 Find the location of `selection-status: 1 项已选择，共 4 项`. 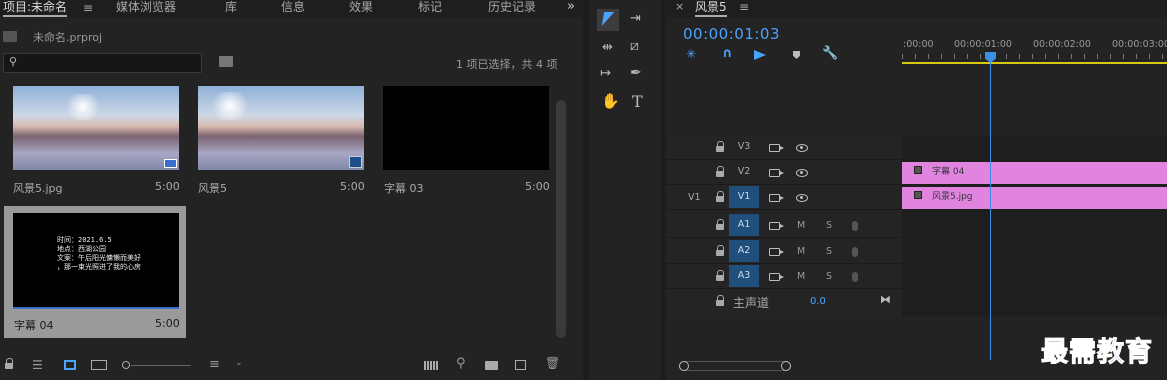

selection-status: 1 项已选择，共 4 项 is located at coordinates (507, 64).